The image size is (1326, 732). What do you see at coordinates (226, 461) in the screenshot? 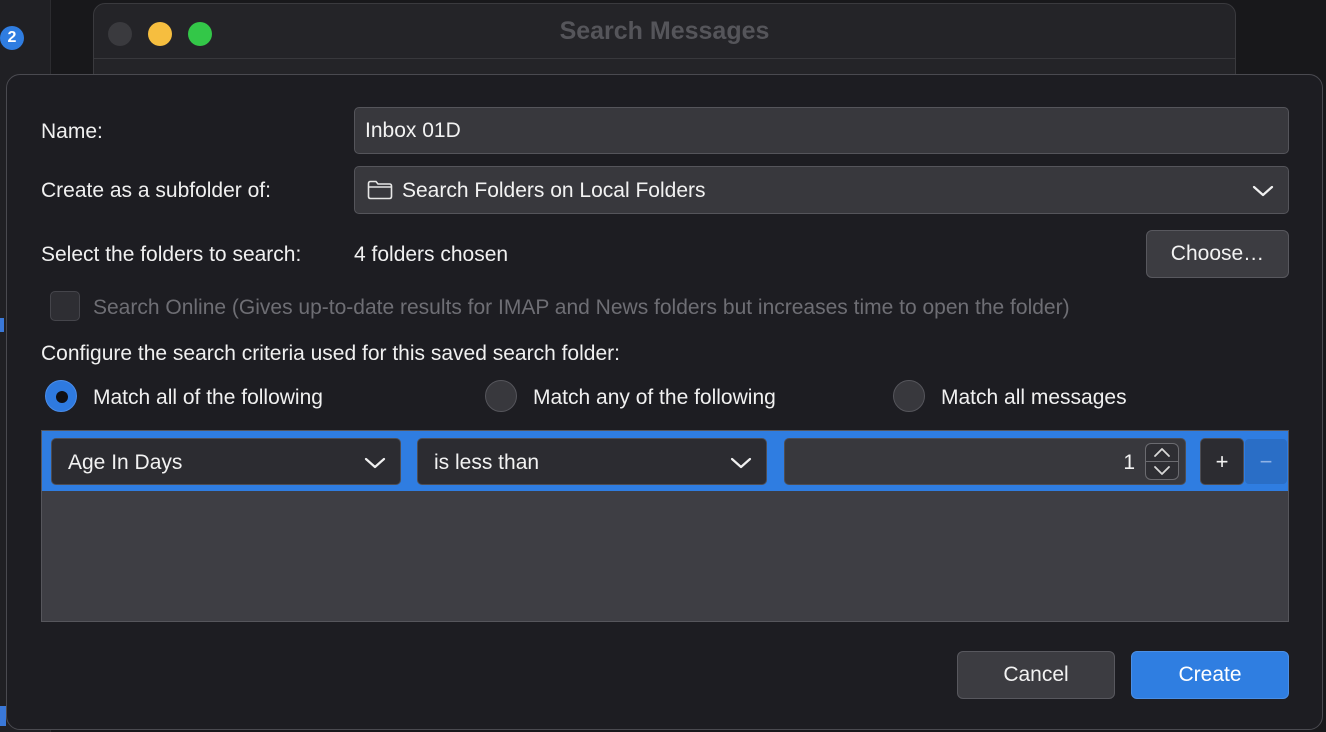
I see `criteria-field-select: Age In Days` at bounding box center [226, 461].